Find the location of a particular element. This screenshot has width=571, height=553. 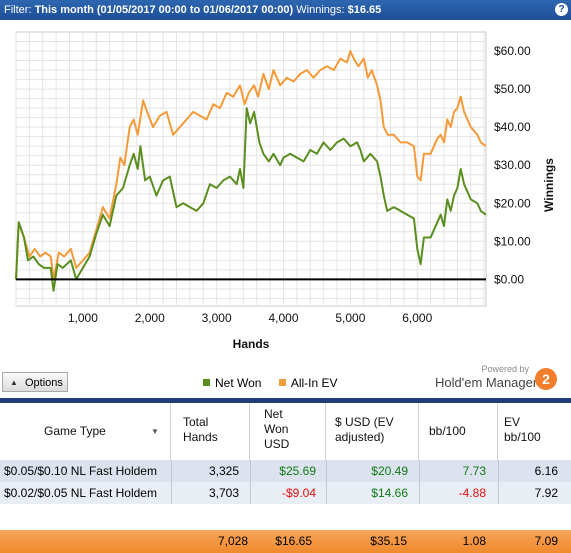

col-header-total-hands: Total Hands is located at coordinates (210, 431).